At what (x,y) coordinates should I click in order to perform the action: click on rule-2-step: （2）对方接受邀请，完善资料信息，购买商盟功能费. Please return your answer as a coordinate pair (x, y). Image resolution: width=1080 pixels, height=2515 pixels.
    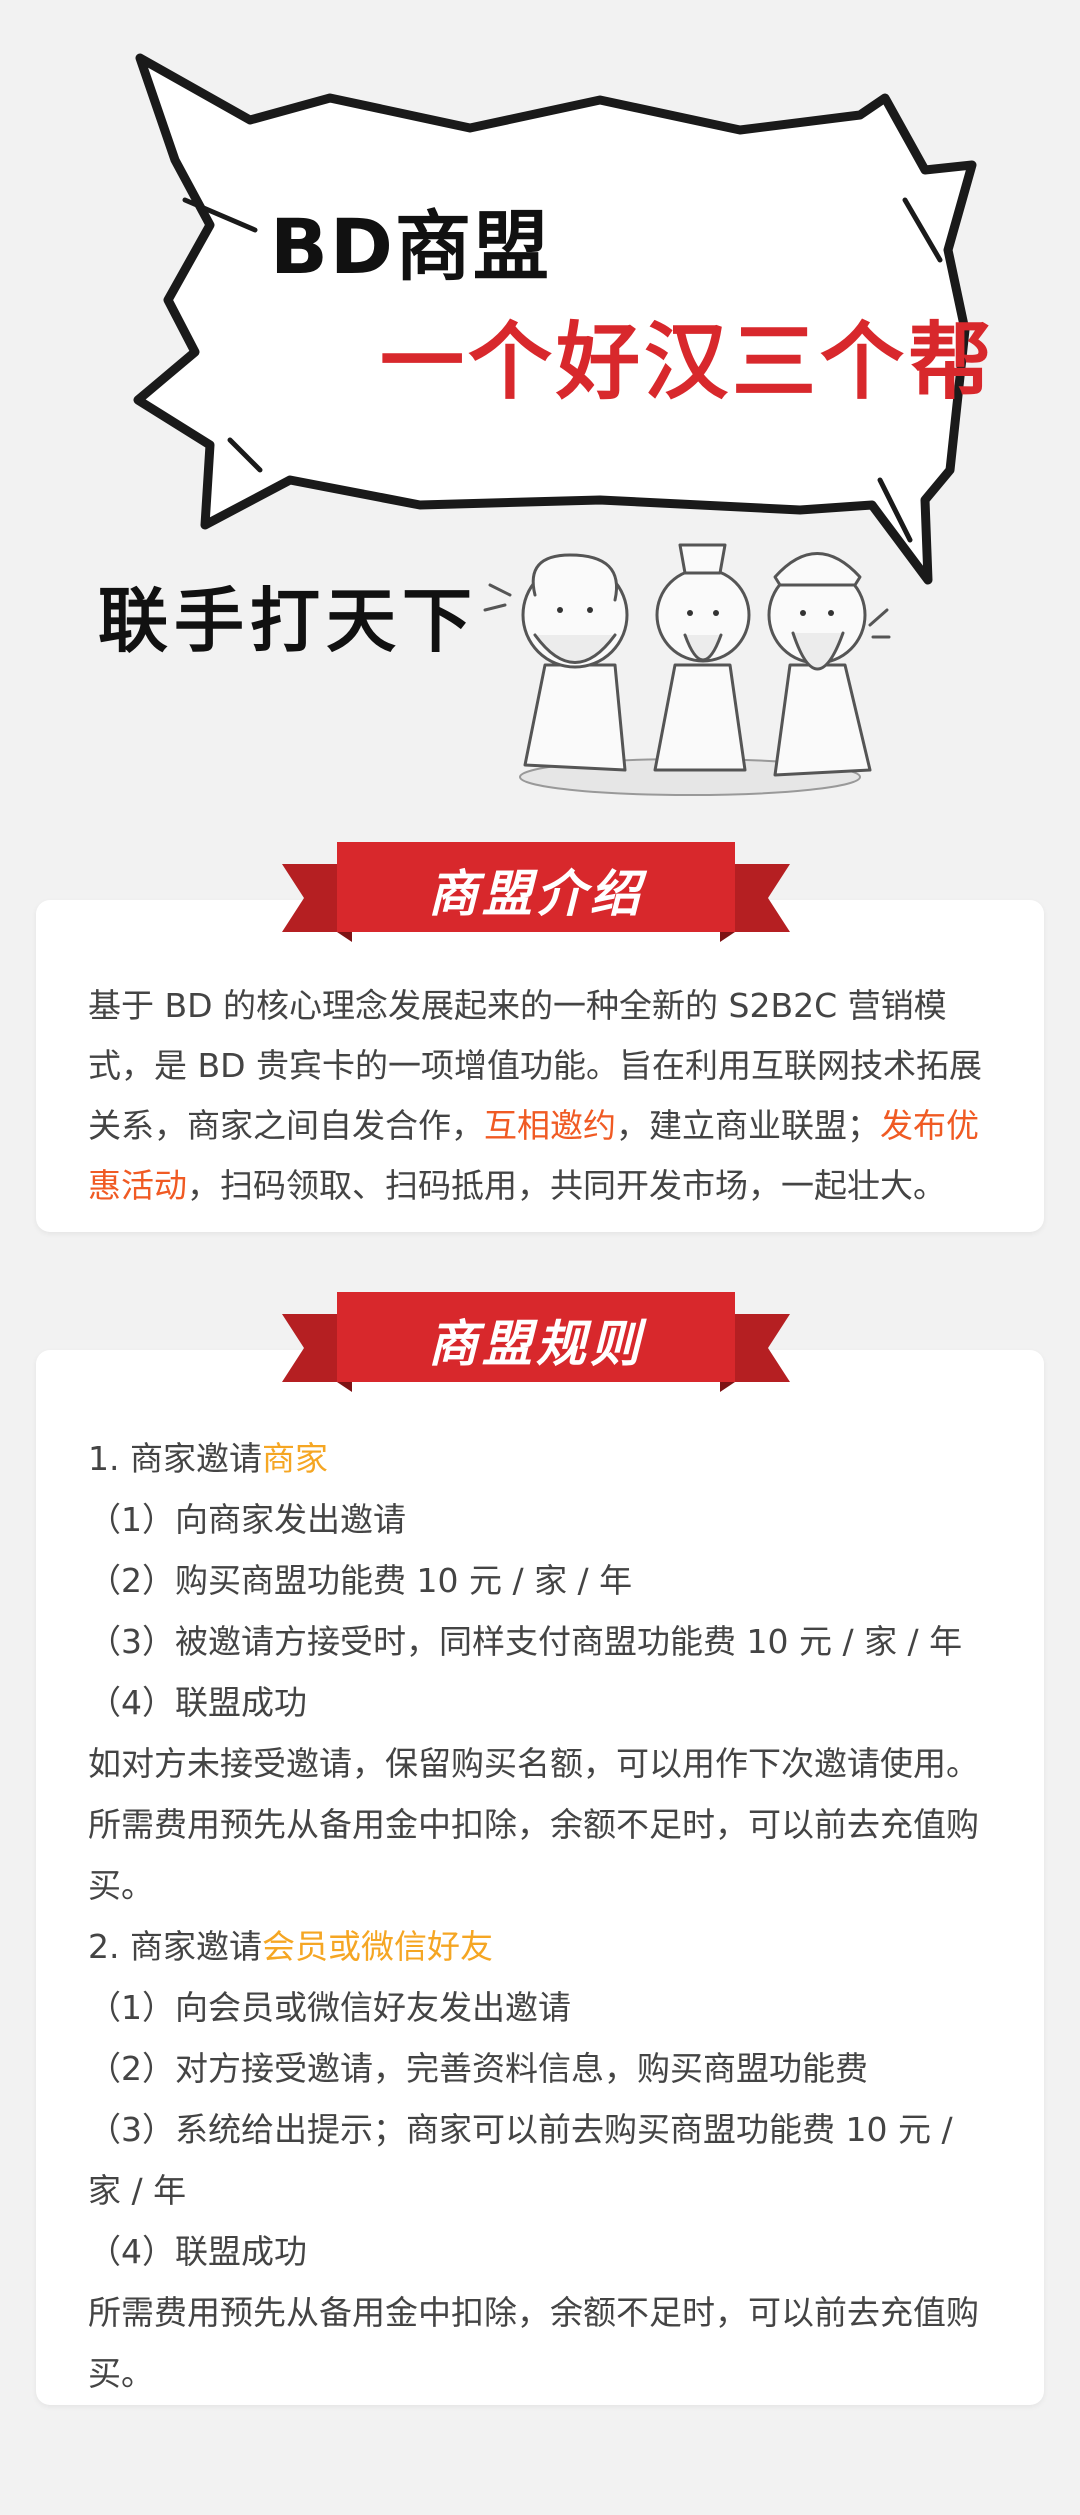
    Looking at the image, I should click on (478, 2068).